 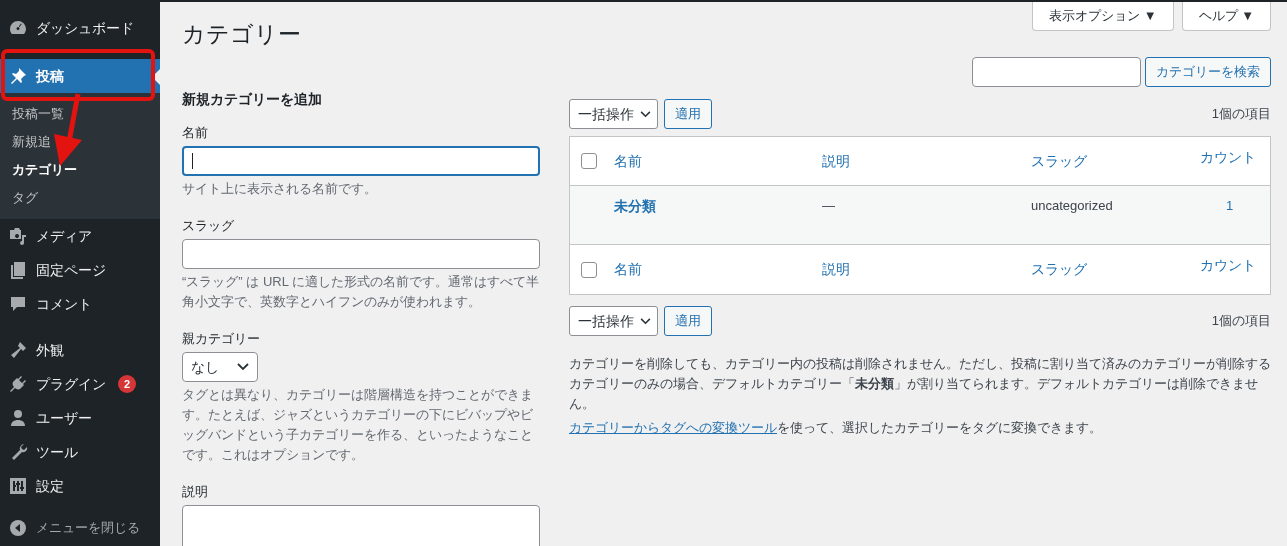 I want to click on menu-item: コメント, so click(x=80, y=304).